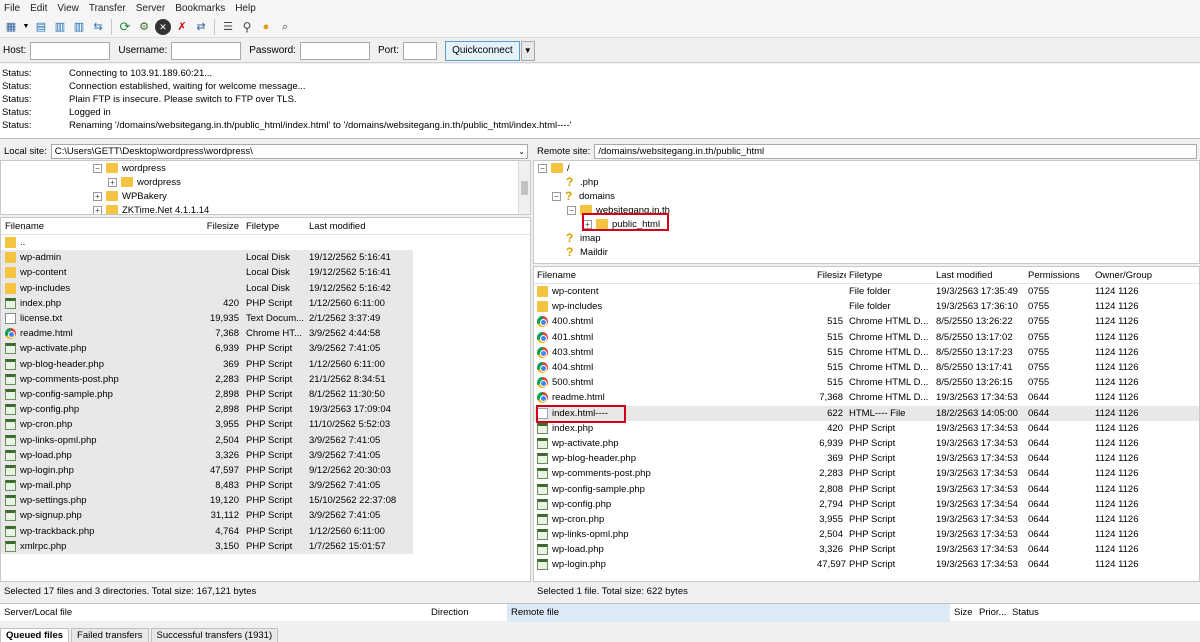  What do you see at coordinates (582, 182) in the screenshot?
I see `tree-node: ? .php` at bounding box center [582, 182].